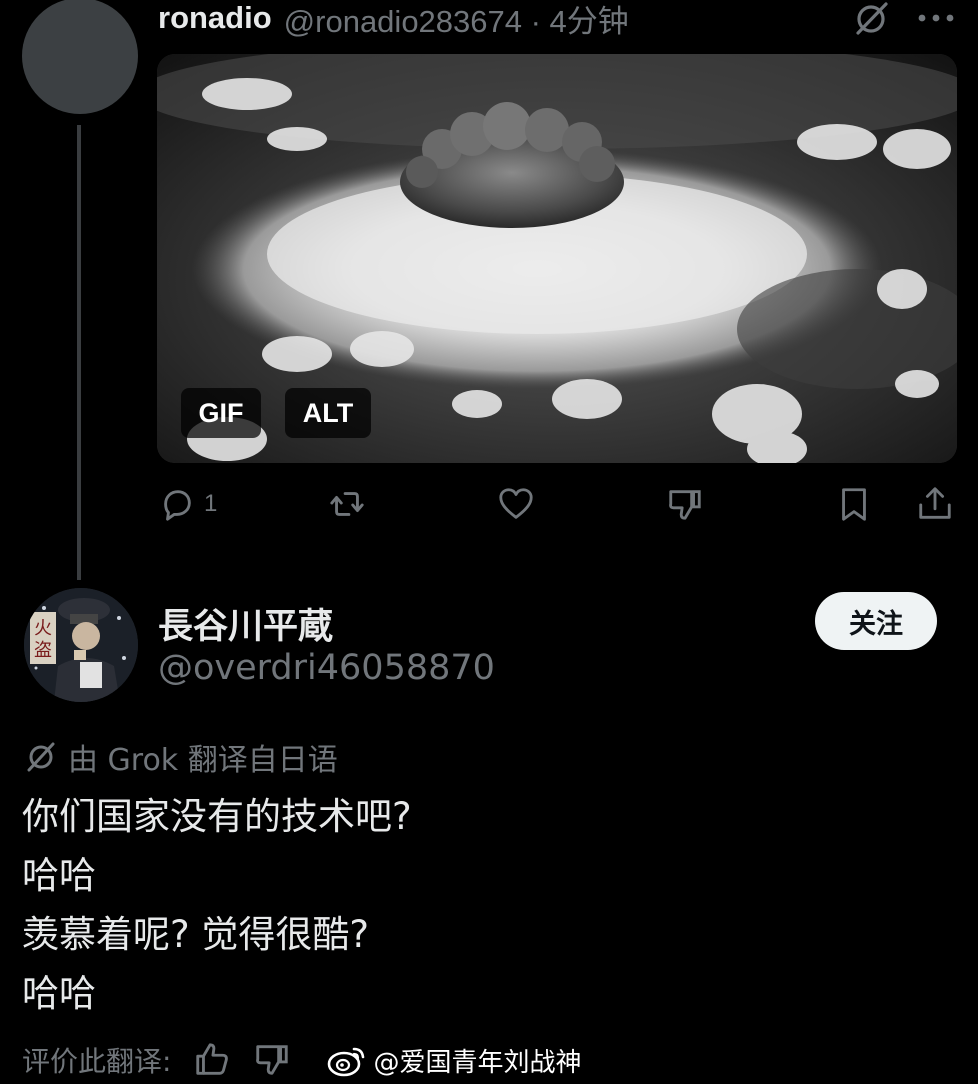 This screenshot has width=978, height=1084. Describe the element at coordinates (245, 623) in the screenshot. I see `tweet2-display-name: 長谷川平蔵` at that location.